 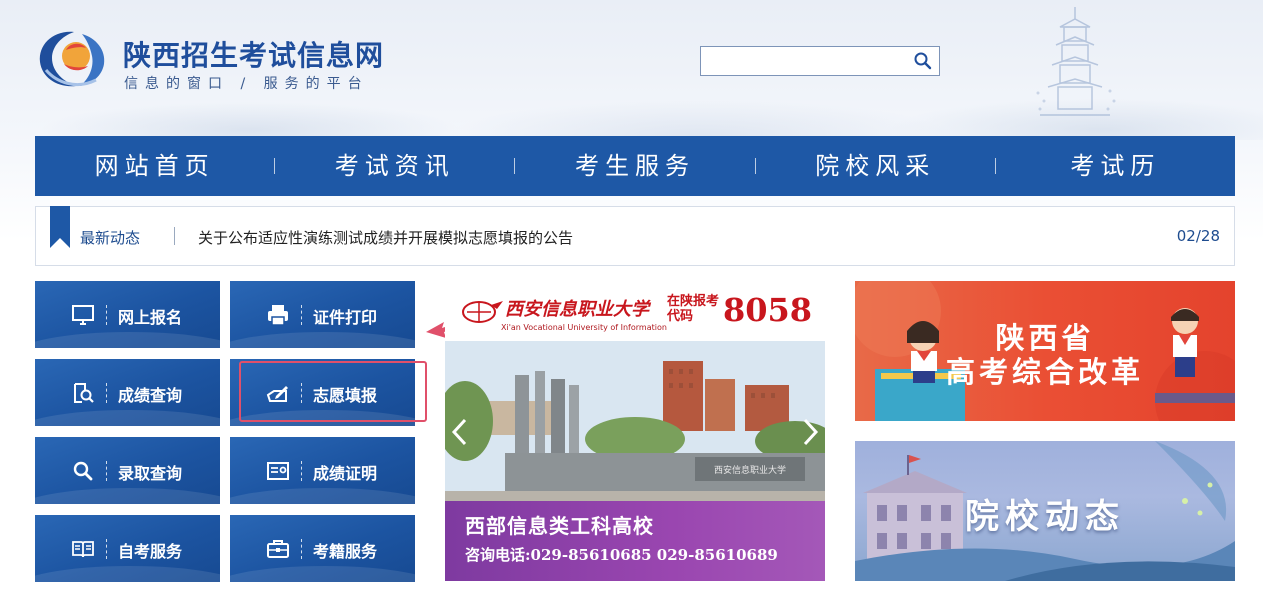 I want to click on service-score-certificate: 成绩证明, so click(x=322, y=470).